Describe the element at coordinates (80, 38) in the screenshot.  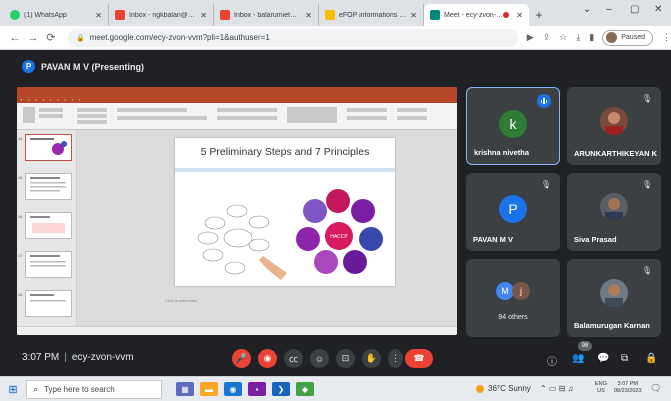
I see `lock-icon: 🔒` at that location.